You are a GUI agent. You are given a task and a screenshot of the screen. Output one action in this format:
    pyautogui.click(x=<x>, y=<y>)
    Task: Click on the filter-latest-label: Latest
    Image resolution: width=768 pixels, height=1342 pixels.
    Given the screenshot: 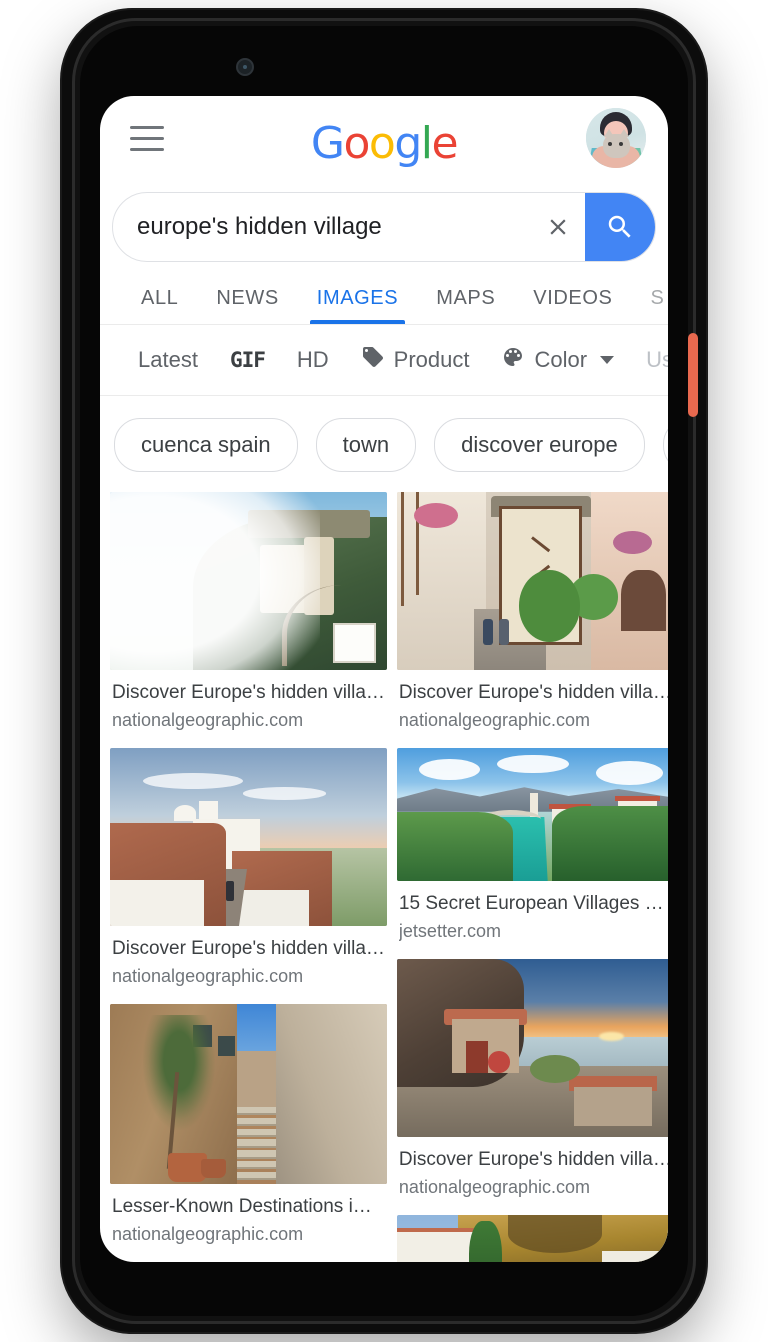 What is the action you would take?
    pyautogui.click(x=168, y=359)
    